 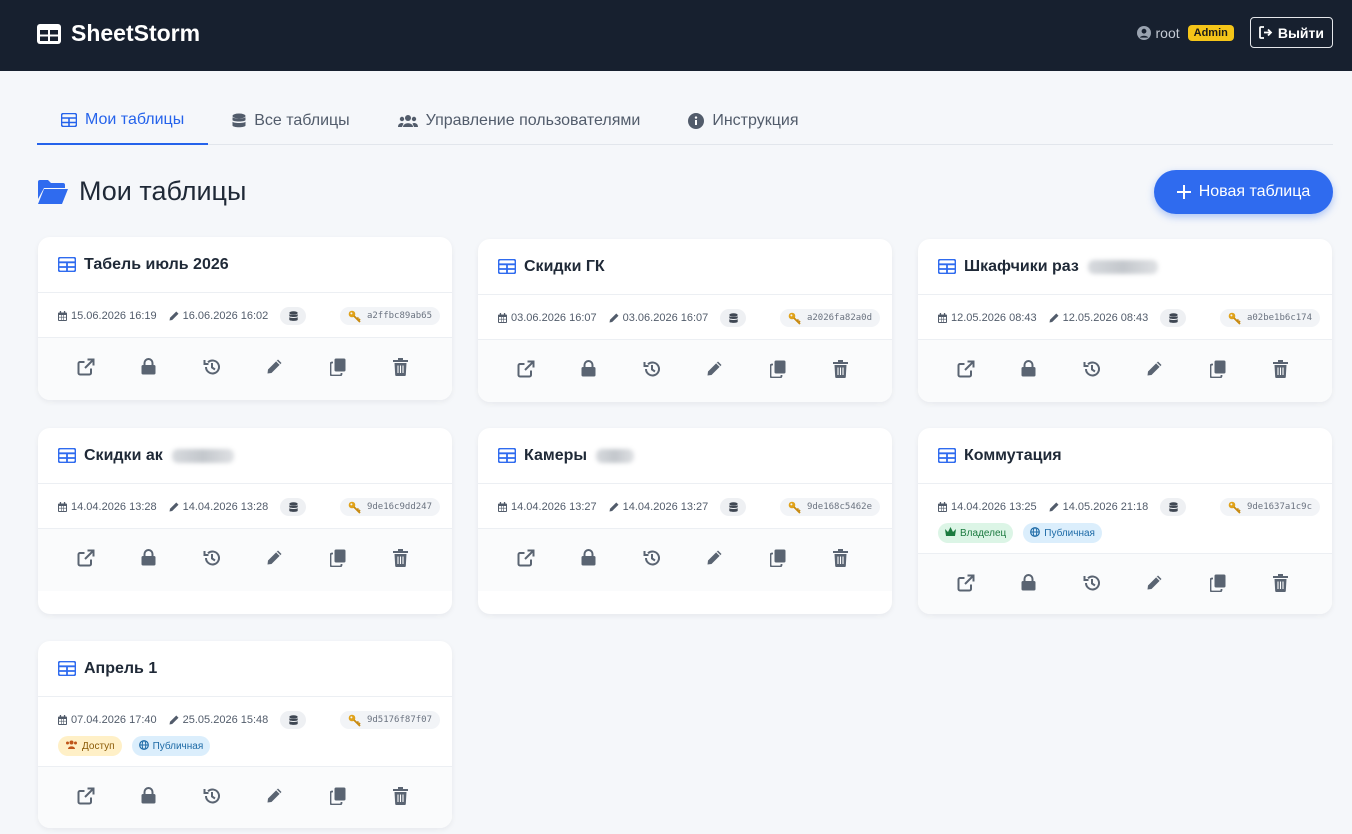 What do you see at coordinates (696, 120) in the screenshot?
I see `info-icon` at bounding box center [696, 120].